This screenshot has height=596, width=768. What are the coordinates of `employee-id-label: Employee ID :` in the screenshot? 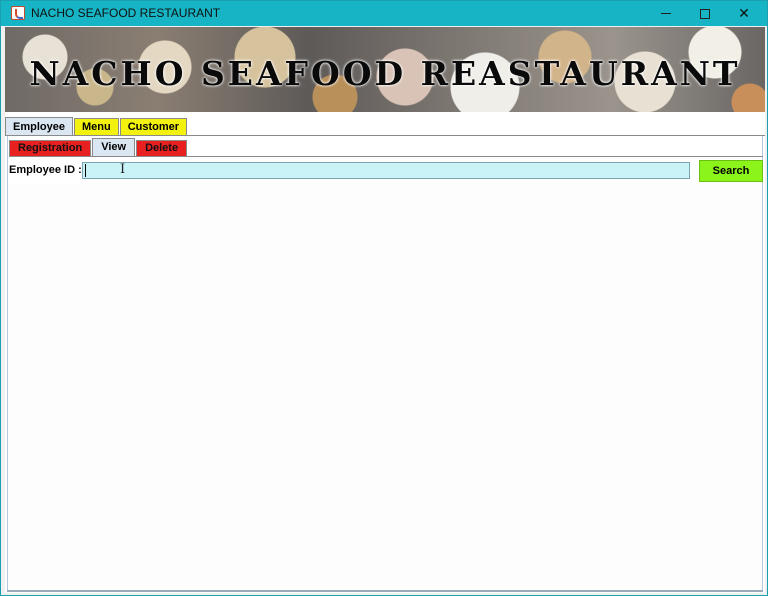 It's located at (45, 170).